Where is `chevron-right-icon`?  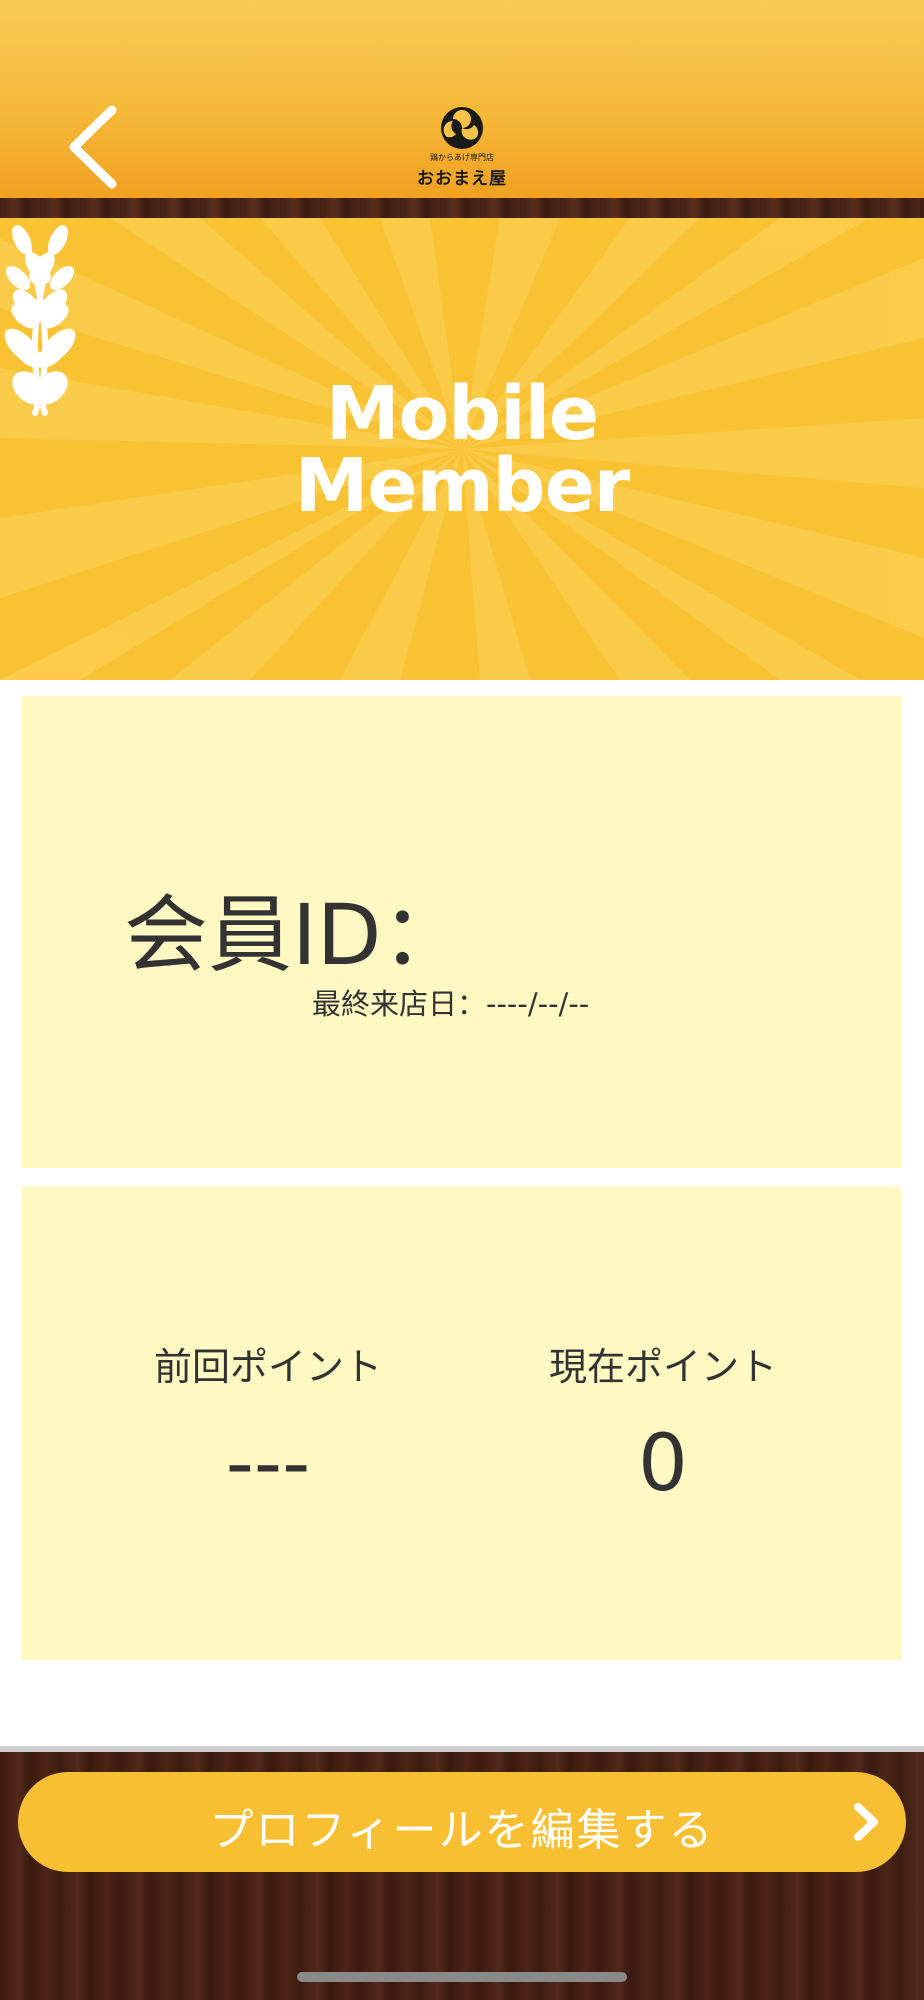
chevron-right-icon is located at coordinates (866, 1822).